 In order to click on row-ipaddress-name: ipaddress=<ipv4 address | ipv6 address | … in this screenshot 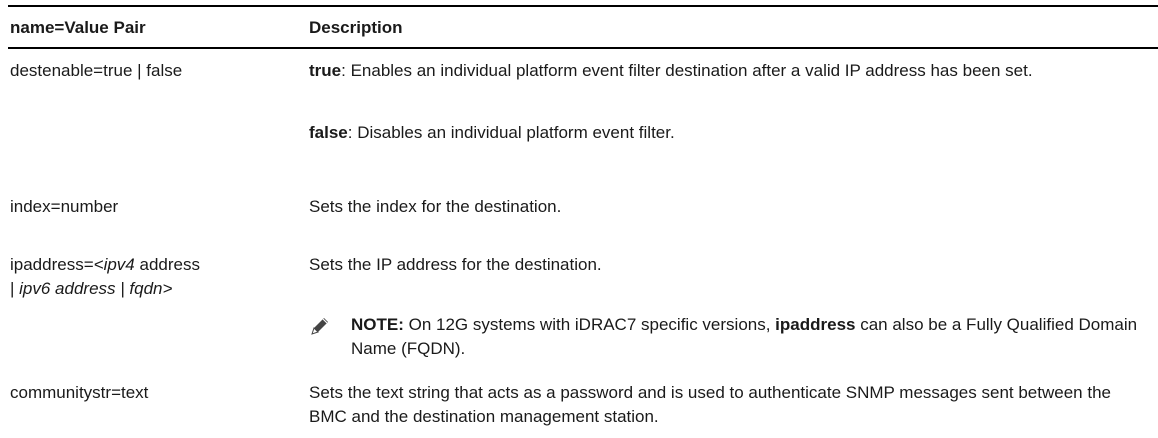, I will do `click(105, 276)`.